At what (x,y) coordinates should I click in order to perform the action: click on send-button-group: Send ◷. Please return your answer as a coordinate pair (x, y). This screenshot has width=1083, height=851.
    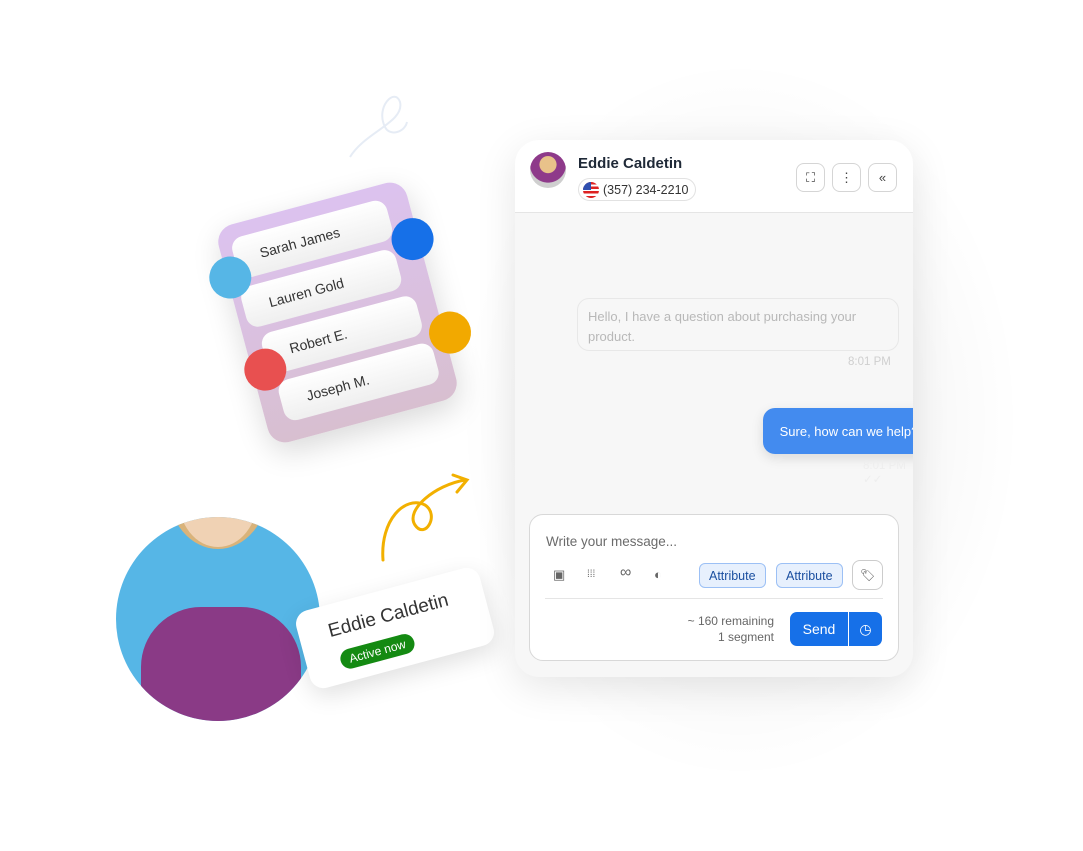
    Looking at the image, I should click on (836, 629).